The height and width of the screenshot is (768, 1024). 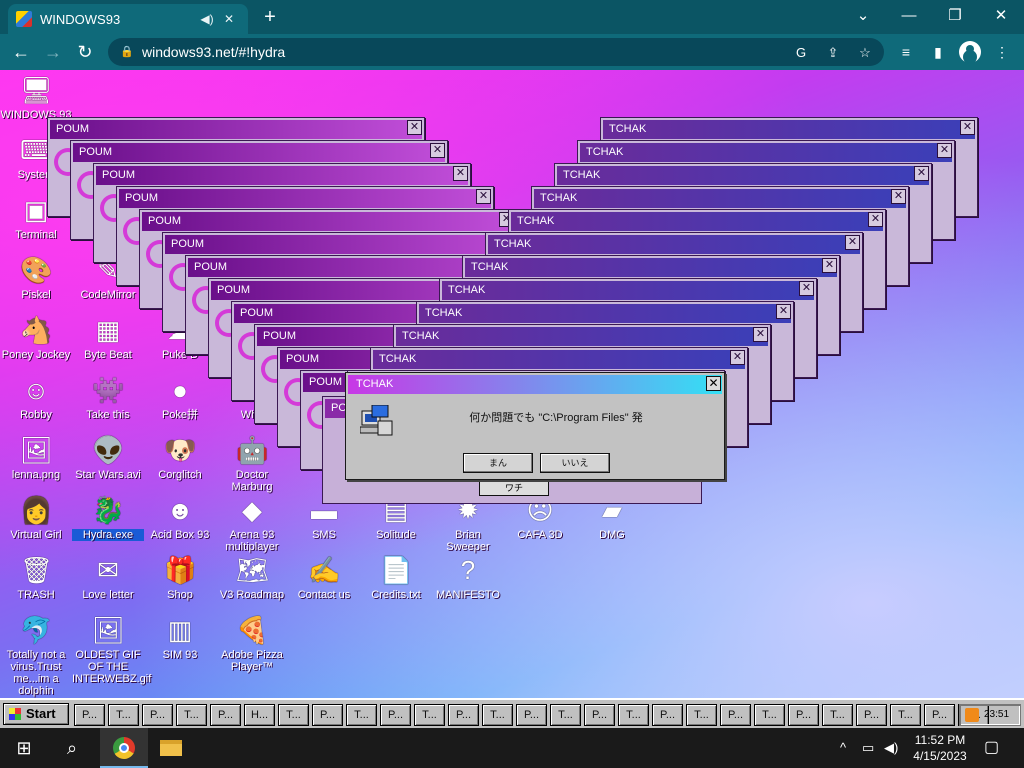 What do you see at coordinates (955, 17) in the screenshot?
I see `restore-button: ❐` at bounding box center [955, 17].